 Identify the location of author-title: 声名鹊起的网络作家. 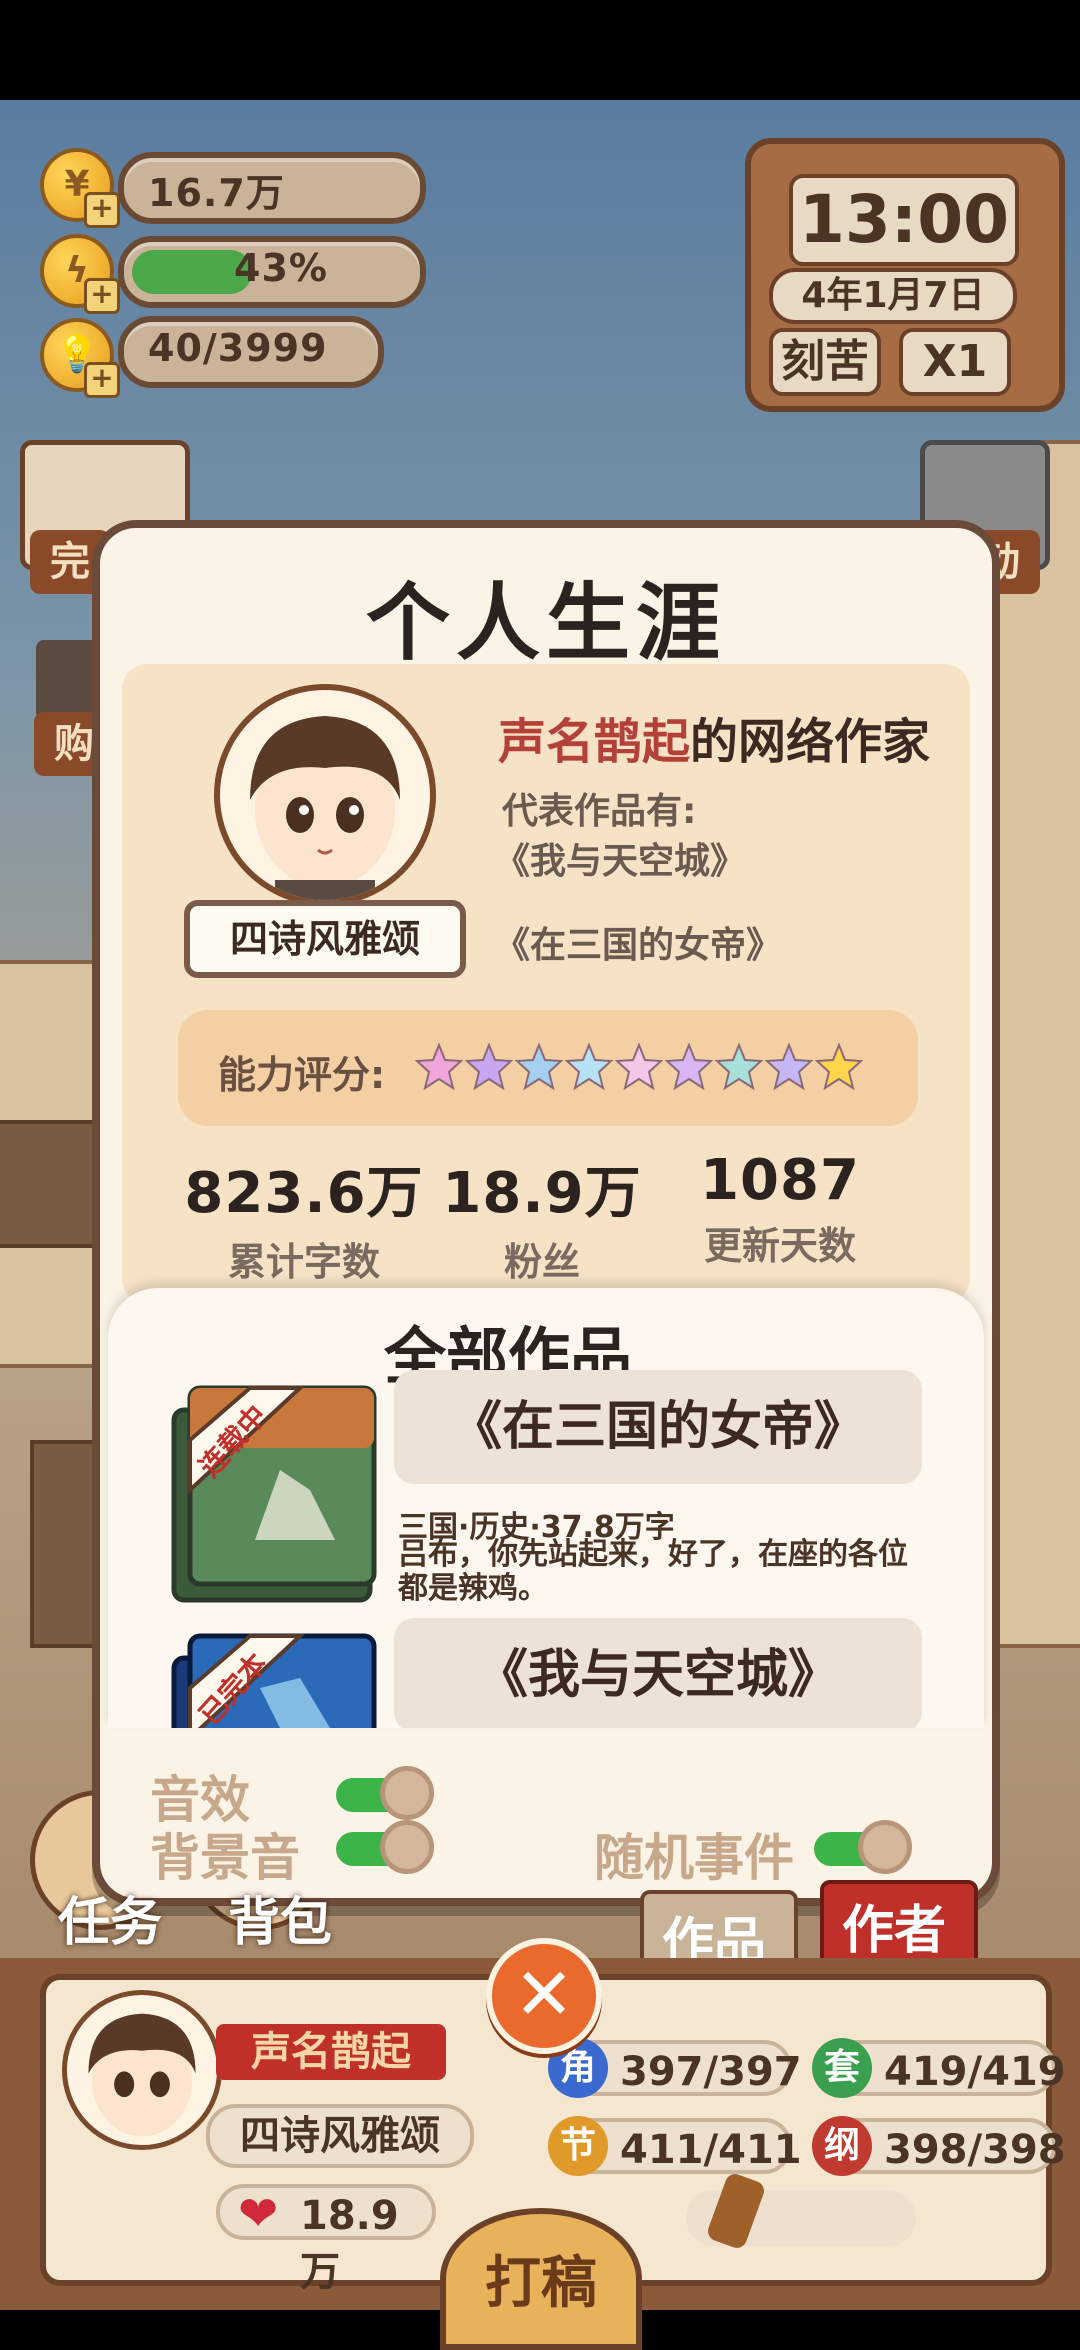
(714, 737).